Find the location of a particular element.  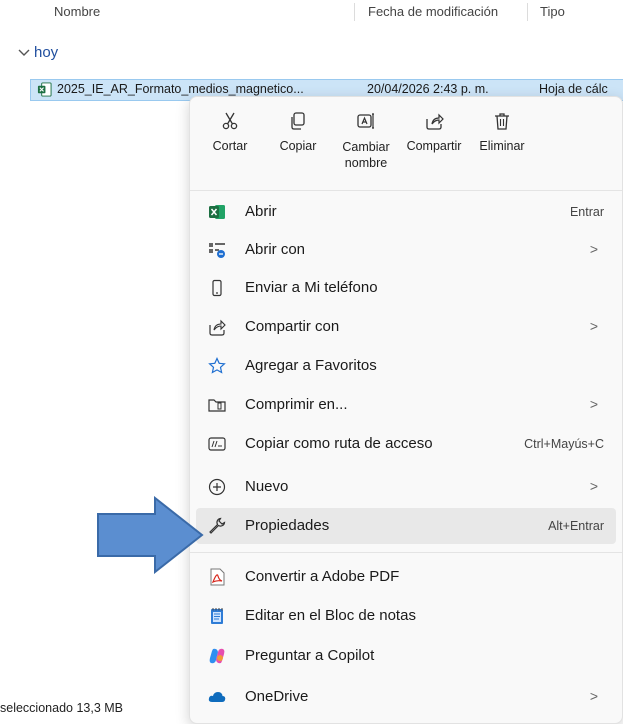

trash-icon is located at coordinates (502, 122).